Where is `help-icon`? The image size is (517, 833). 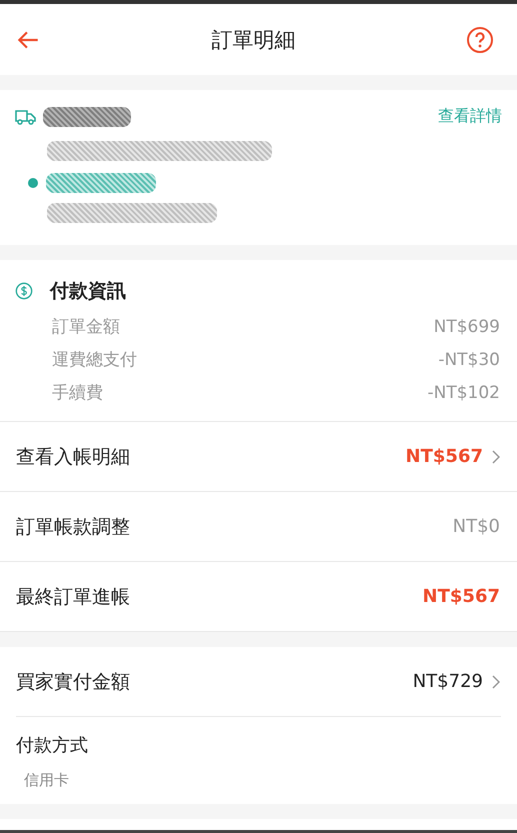 help-icon is located at coordinates (480, 40).